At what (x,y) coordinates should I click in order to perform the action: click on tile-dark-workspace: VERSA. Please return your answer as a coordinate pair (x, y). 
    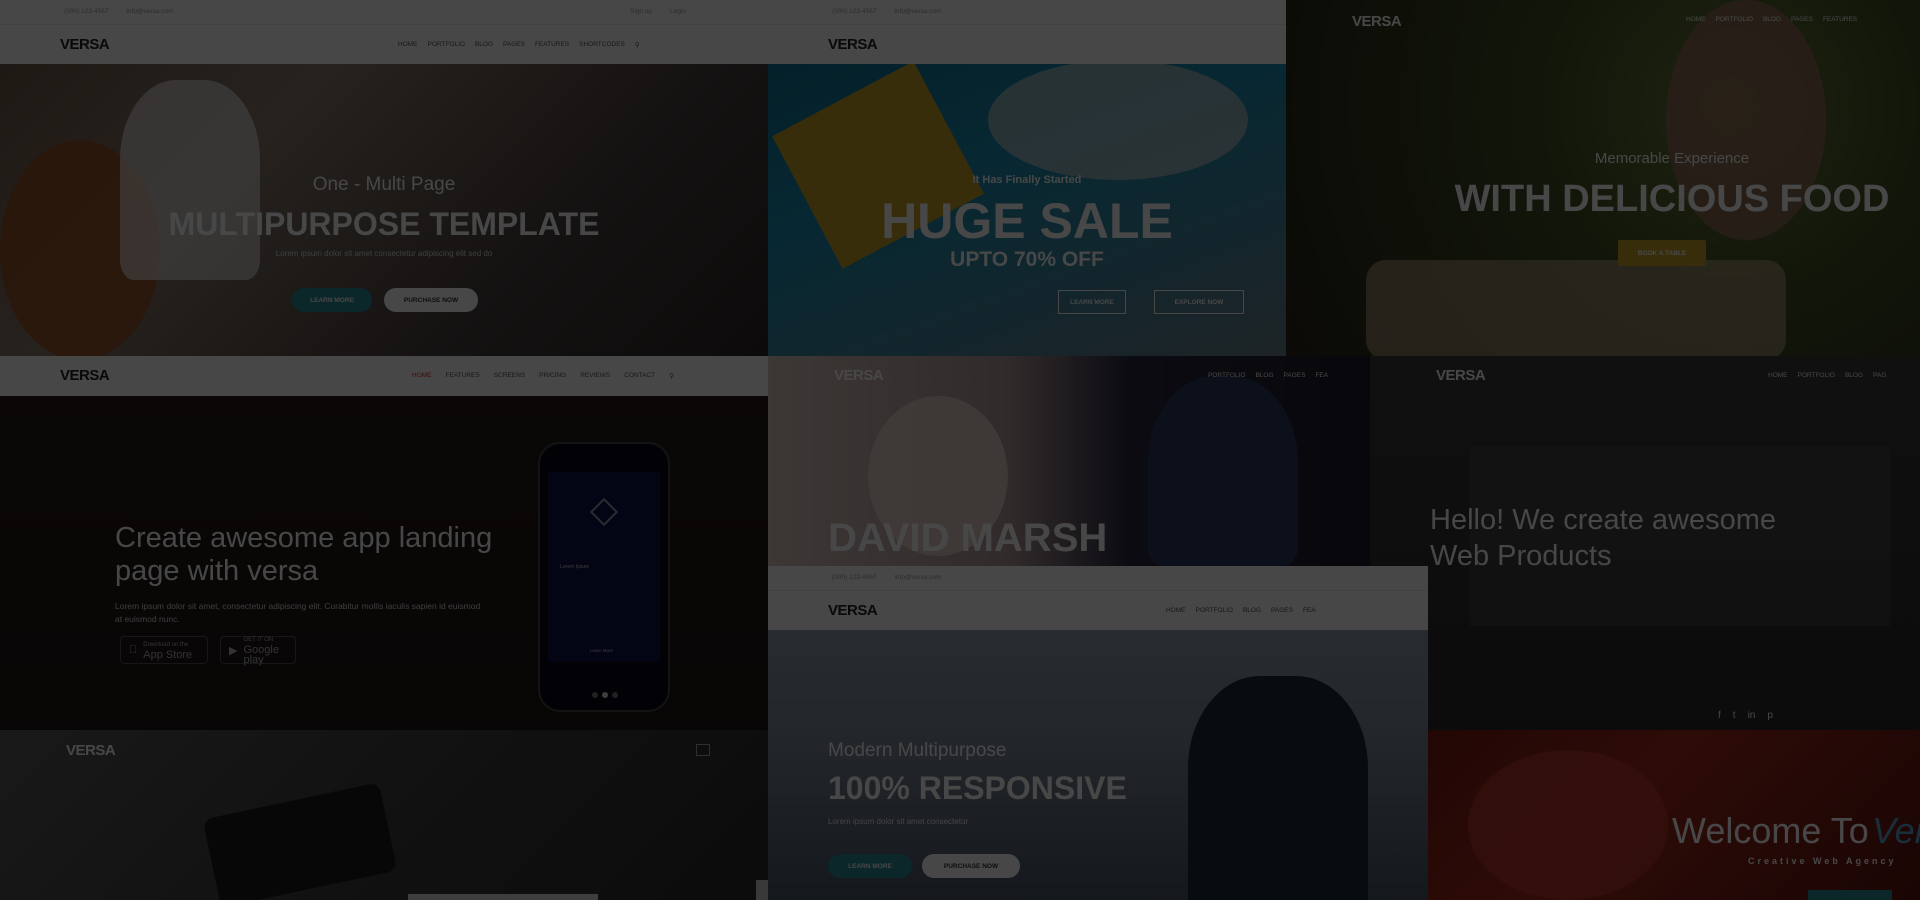
    Looking at the image, I should click on (384, 815).